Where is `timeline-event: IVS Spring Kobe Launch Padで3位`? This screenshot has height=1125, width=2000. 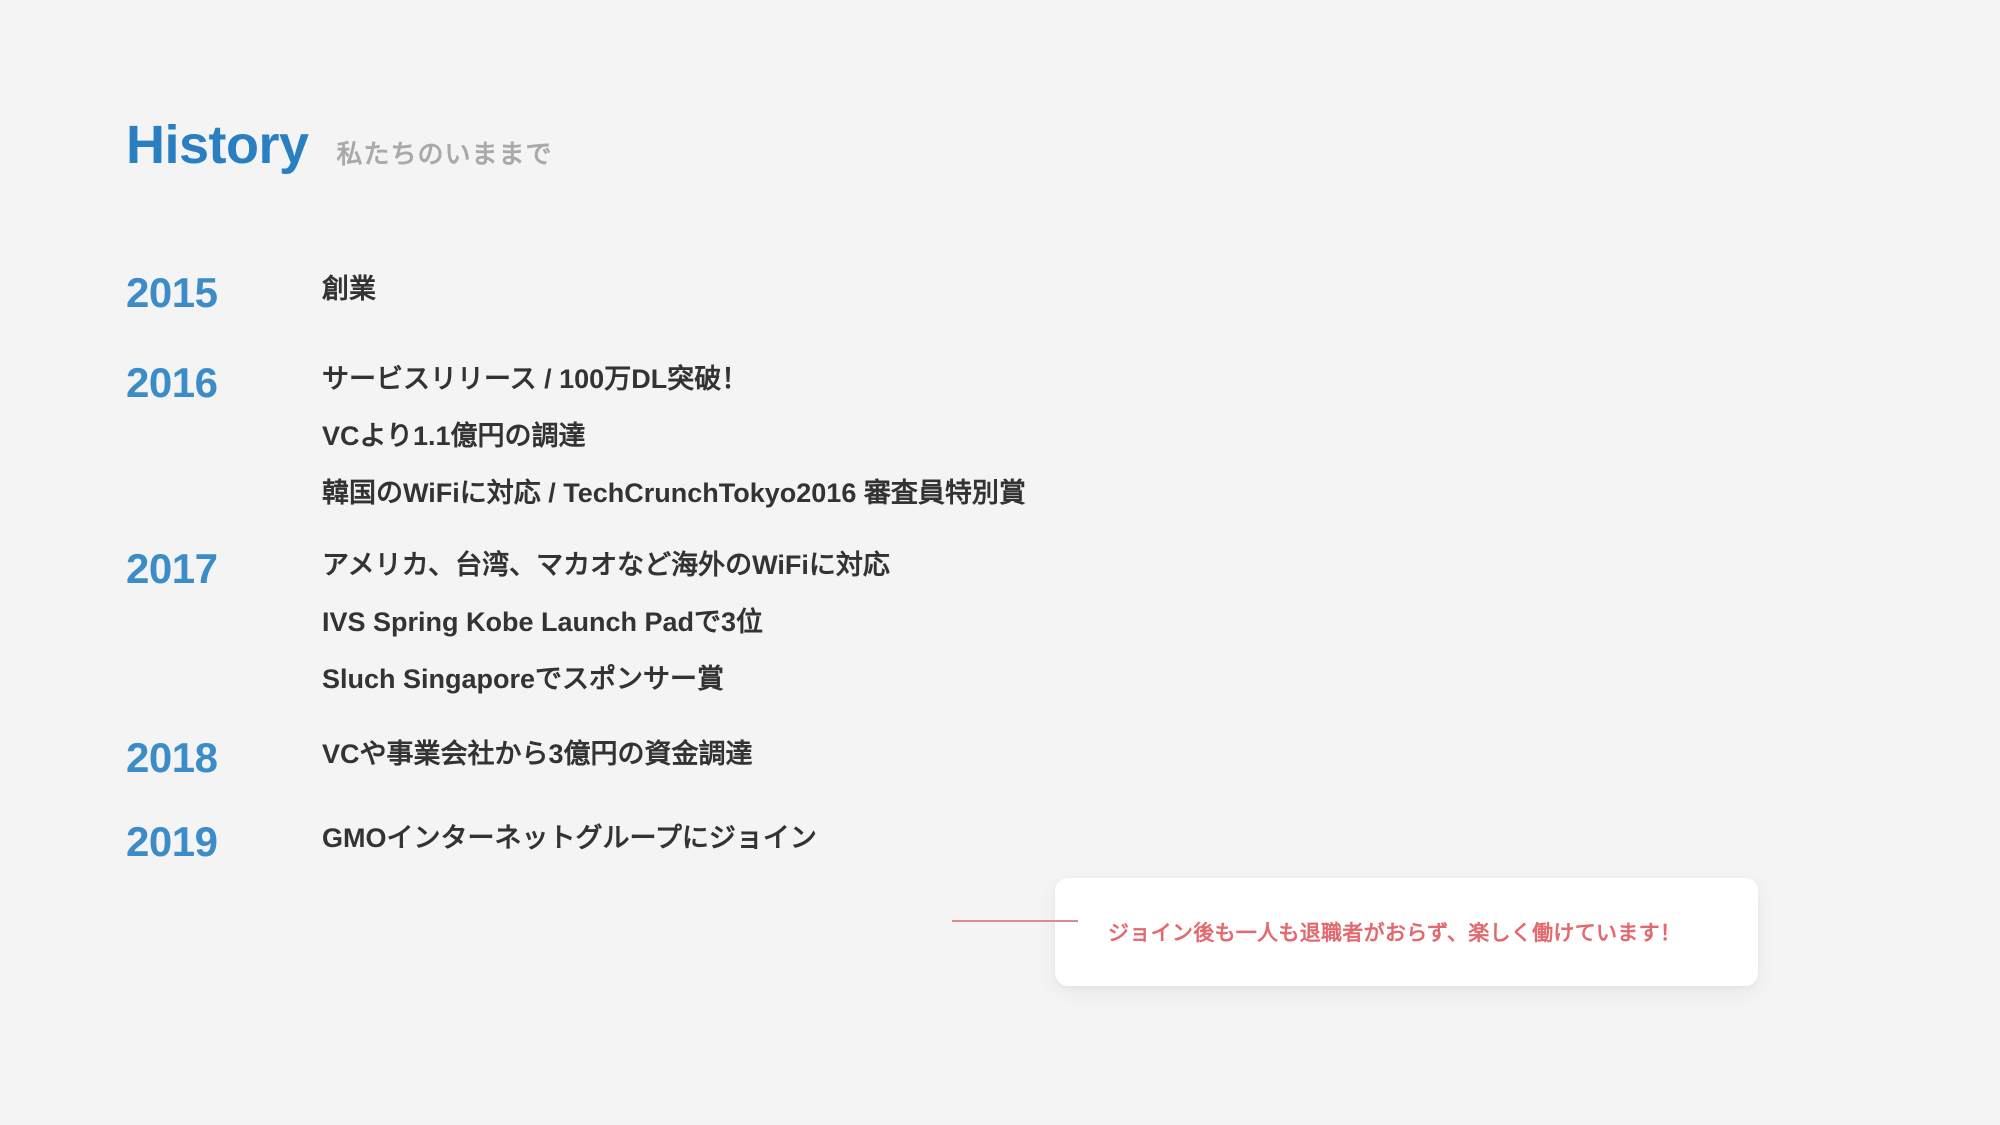
timeline-event: IVS Spring Kobe Launch Padで3位 is located at coordinates (543, 622).